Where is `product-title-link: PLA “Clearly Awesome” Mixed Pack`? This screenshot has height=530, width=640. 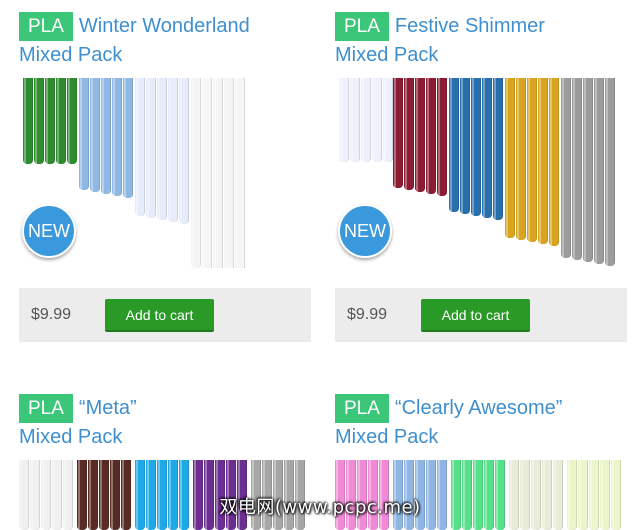
product-title-link: PLA “Clearly Awesome” Mixed Pack is located at coordinates (481, 423).